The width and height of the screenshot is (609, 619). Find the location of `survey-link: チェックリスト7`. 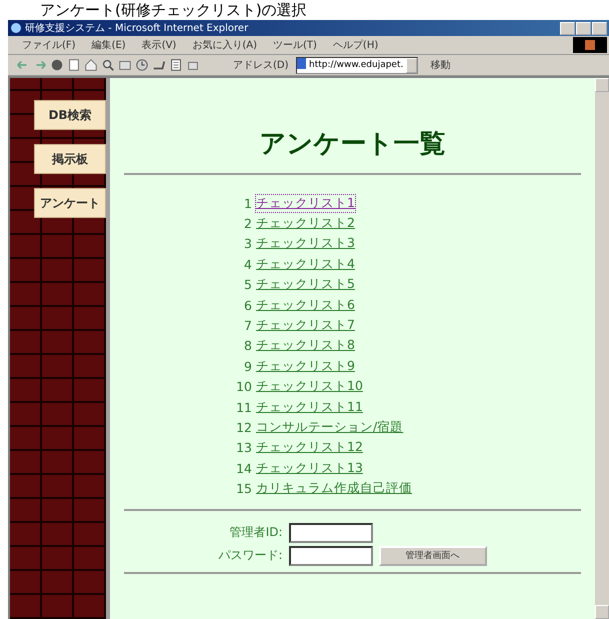

survey-link: チェックリスト7 is located at coordinates (305, 325).